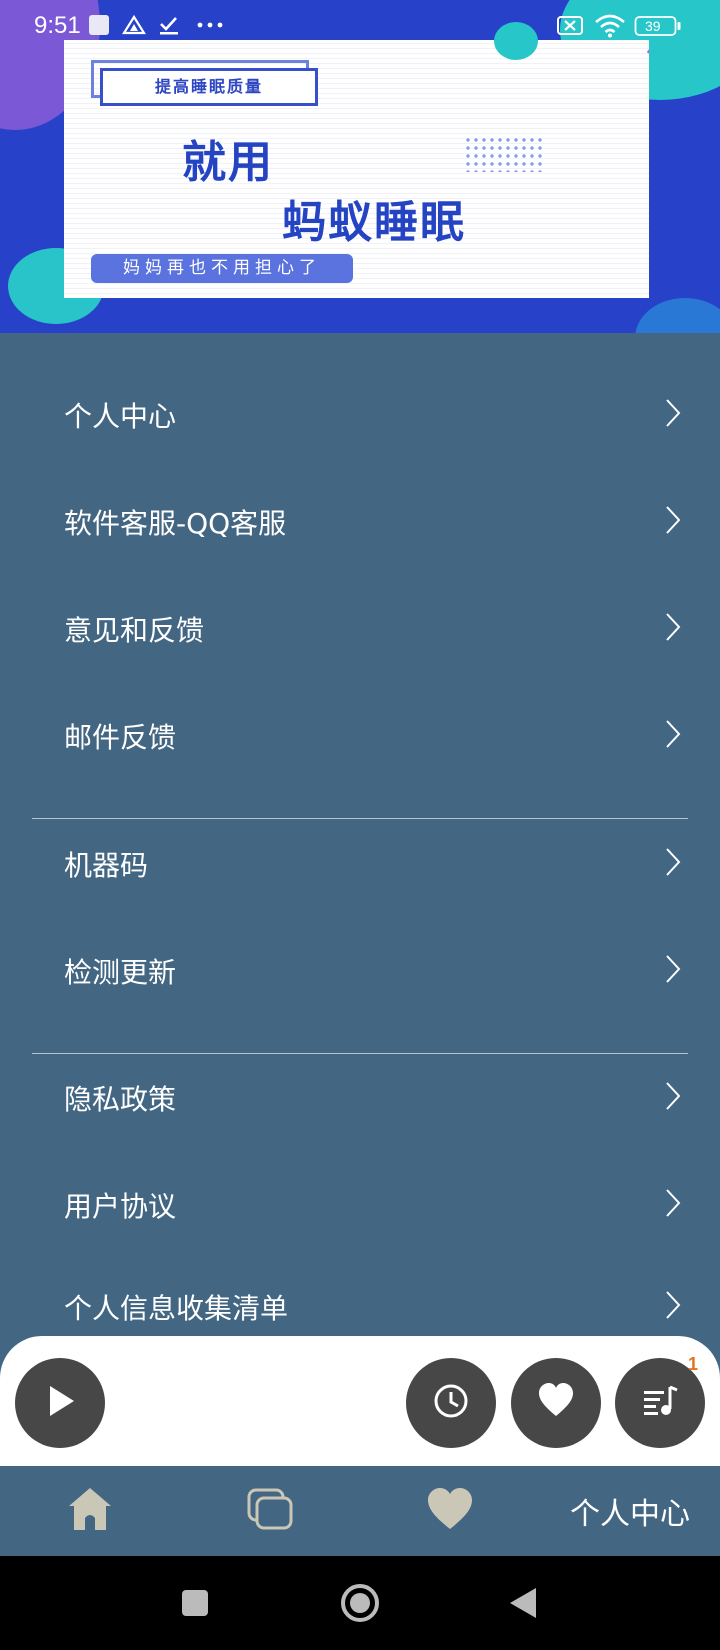 The width and height of the screenshot is (720, 1650). What do you see at coordinates (106, 865) in the screenshot?
I see `menu-item-label: 机器码` at bounding box center [106, 865].